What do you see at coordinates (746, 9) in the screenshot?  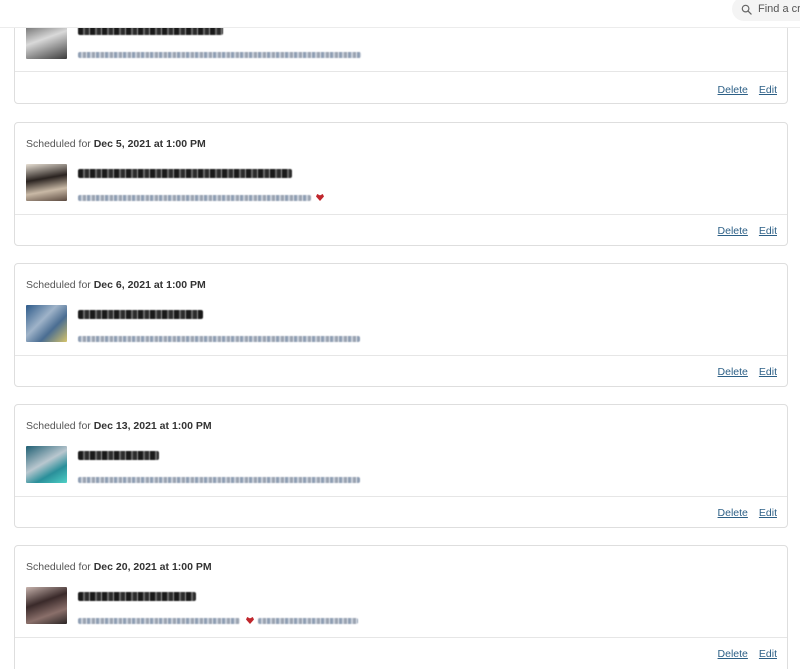 I see `search-icon` at bounding box center [746, 9].